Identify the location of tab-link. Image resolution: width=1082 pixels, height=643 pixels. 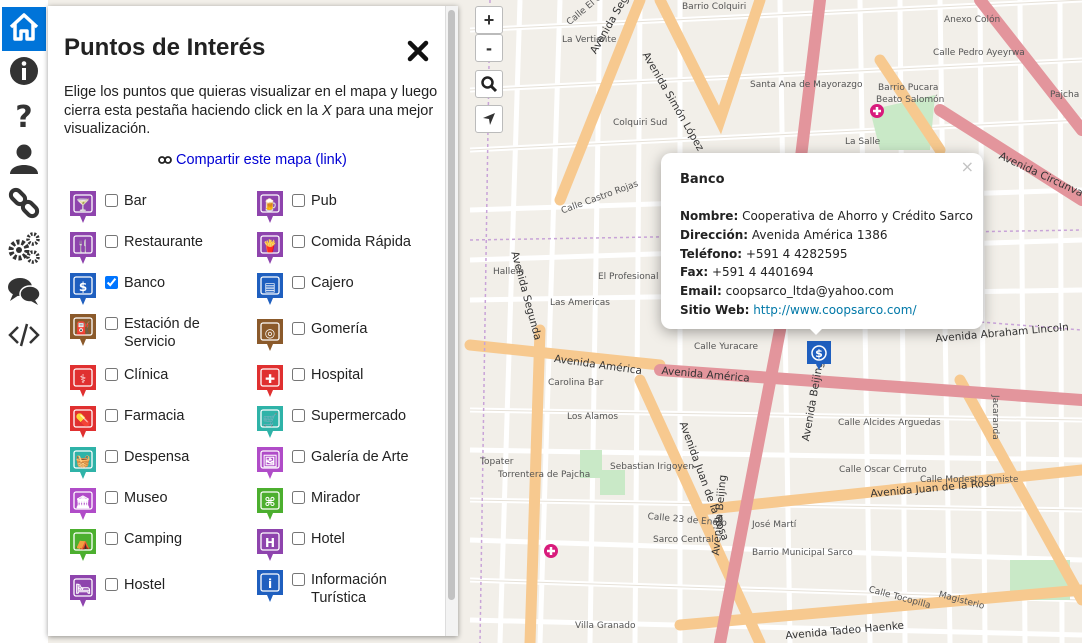
(24, 205).